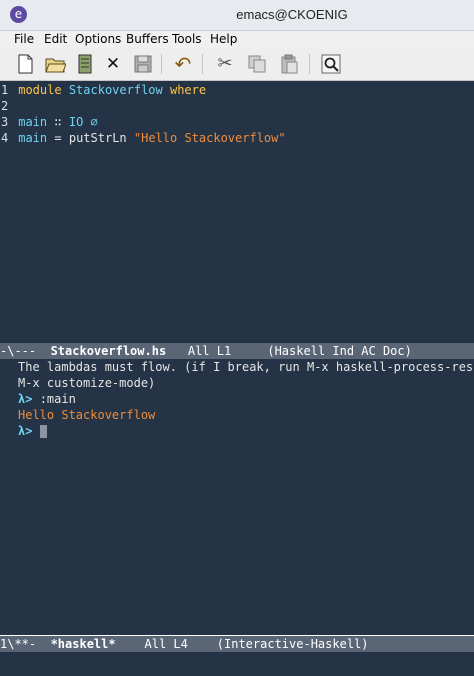  Describe the element at coordinates (58, 122) in the screenshot. I see `type-operator: ∷` at that location.